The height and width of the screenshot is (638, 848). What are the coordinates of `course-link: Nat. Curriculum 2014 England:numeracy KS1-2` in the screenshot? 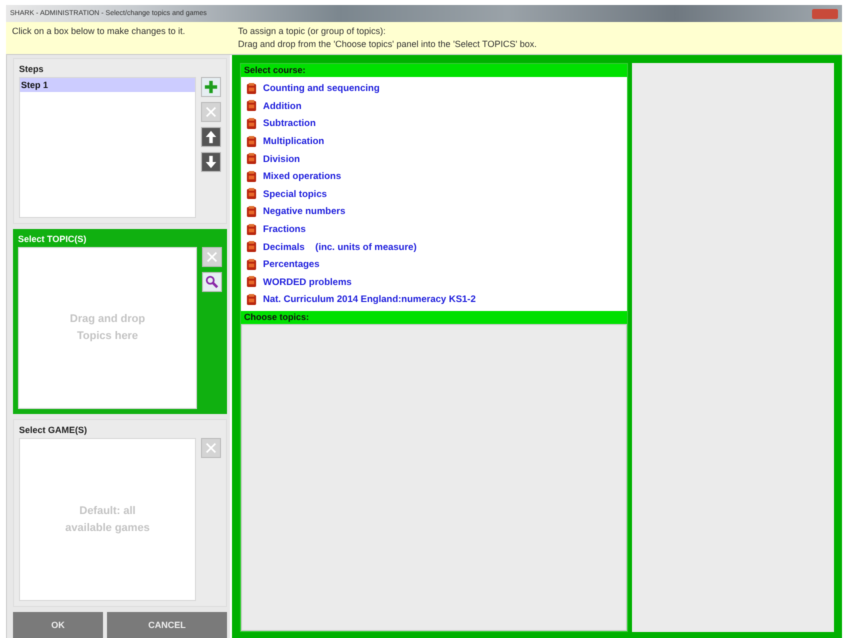 It's located at (369, 300).